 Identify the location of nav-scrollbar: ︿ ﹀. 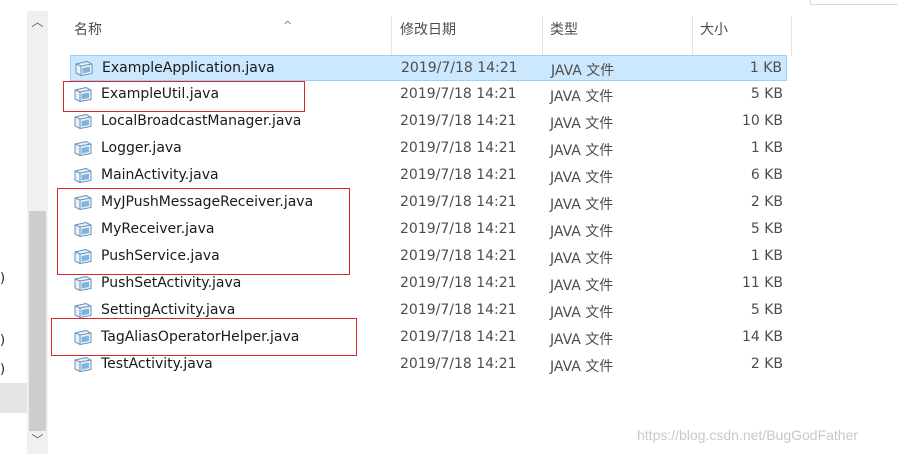
(37, 232).